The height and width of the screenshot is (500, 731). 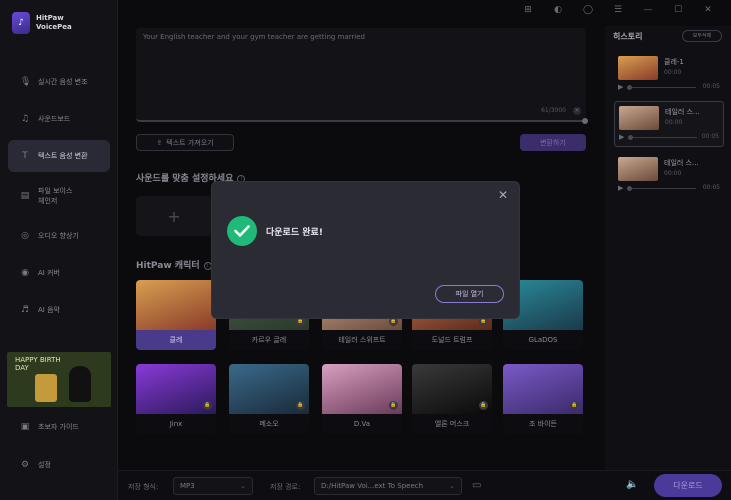 I want to click on promo-line2: DAY, so click(x=22, y=368).